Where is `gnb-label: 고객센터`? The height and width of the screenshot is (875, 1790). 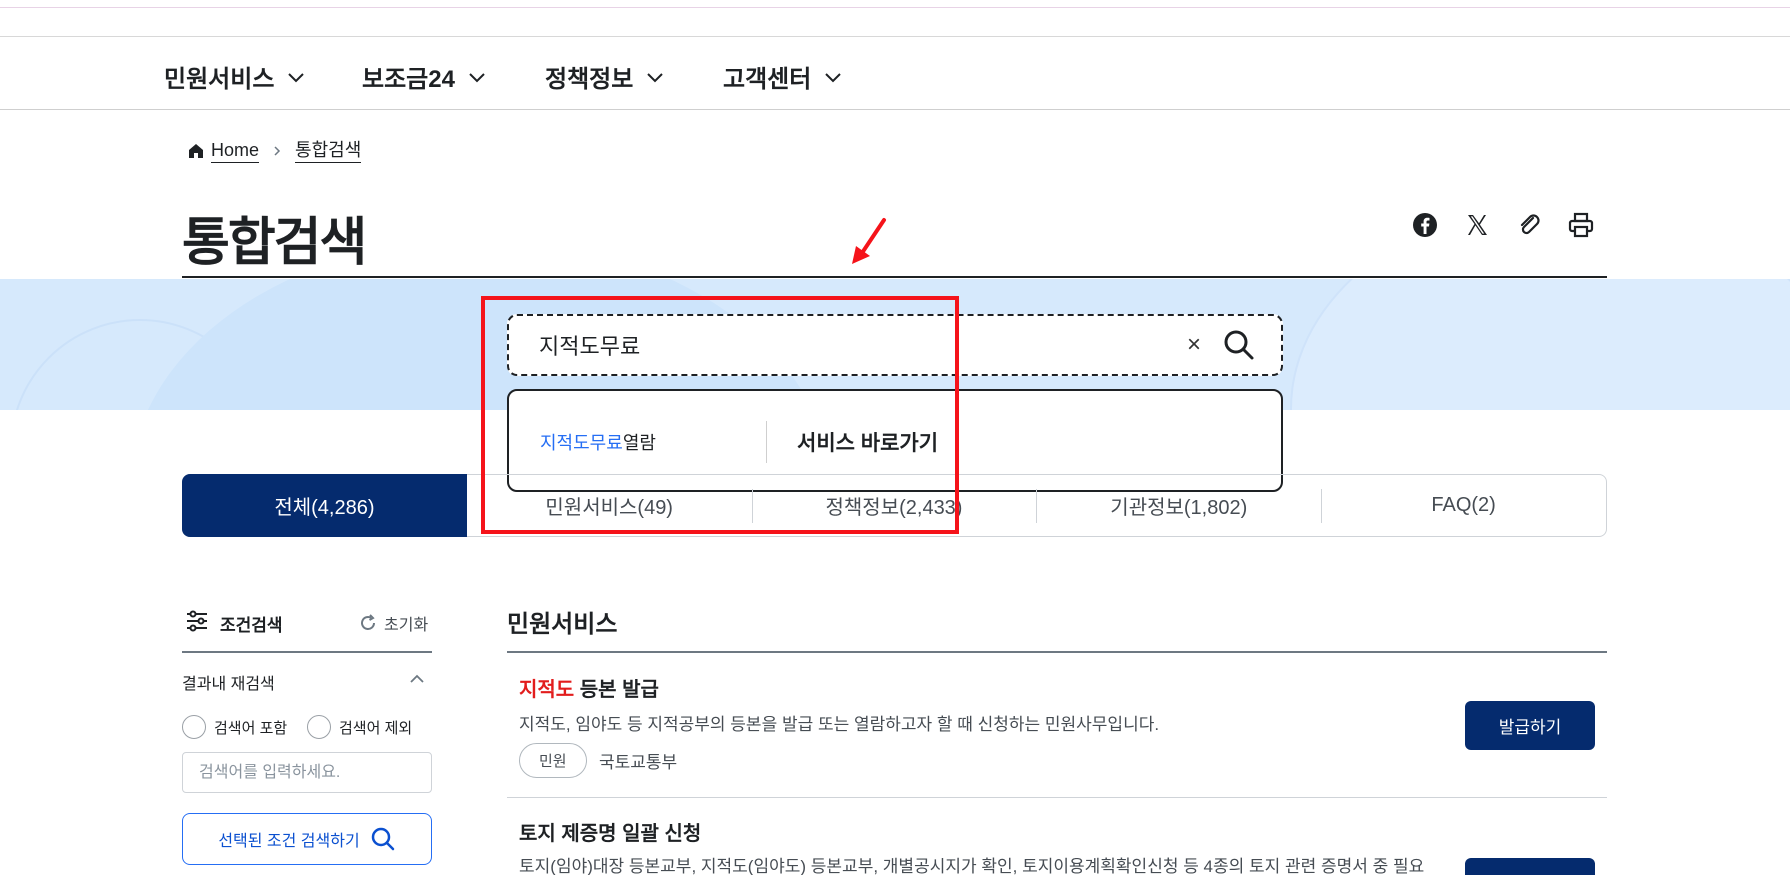
gnb-label: 고객센터 is located at coordinates (767, 79).